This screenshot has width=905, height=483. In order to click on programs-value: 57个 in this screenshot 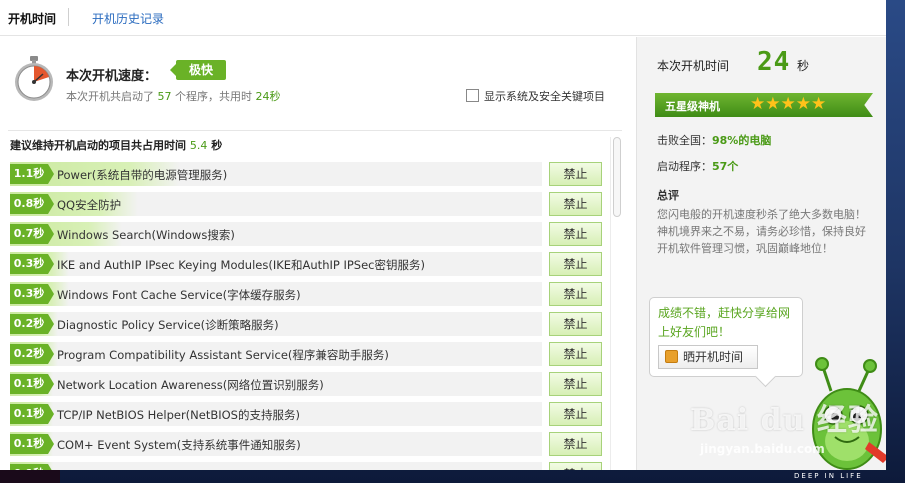, I will do `click(725, 166)`.